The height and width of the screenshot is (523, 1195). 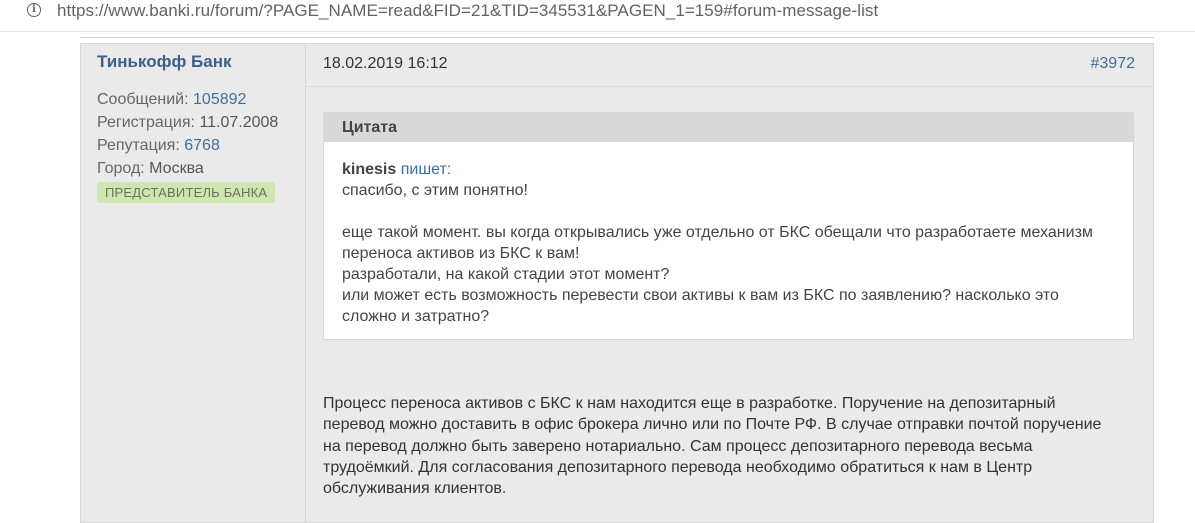 What do you see at coordinates (416, 316) in the screenshot?
I see `quote-line: сложно и затратно?` at bounding box center [416, 316].